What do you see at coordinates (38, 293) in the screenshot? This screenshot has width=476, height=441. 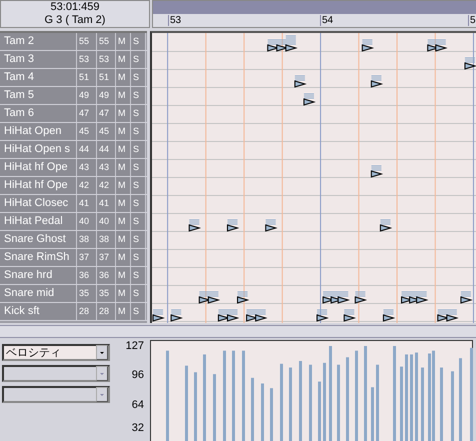 I see `track-name: Snare mid` at bounding box center [38, 293].